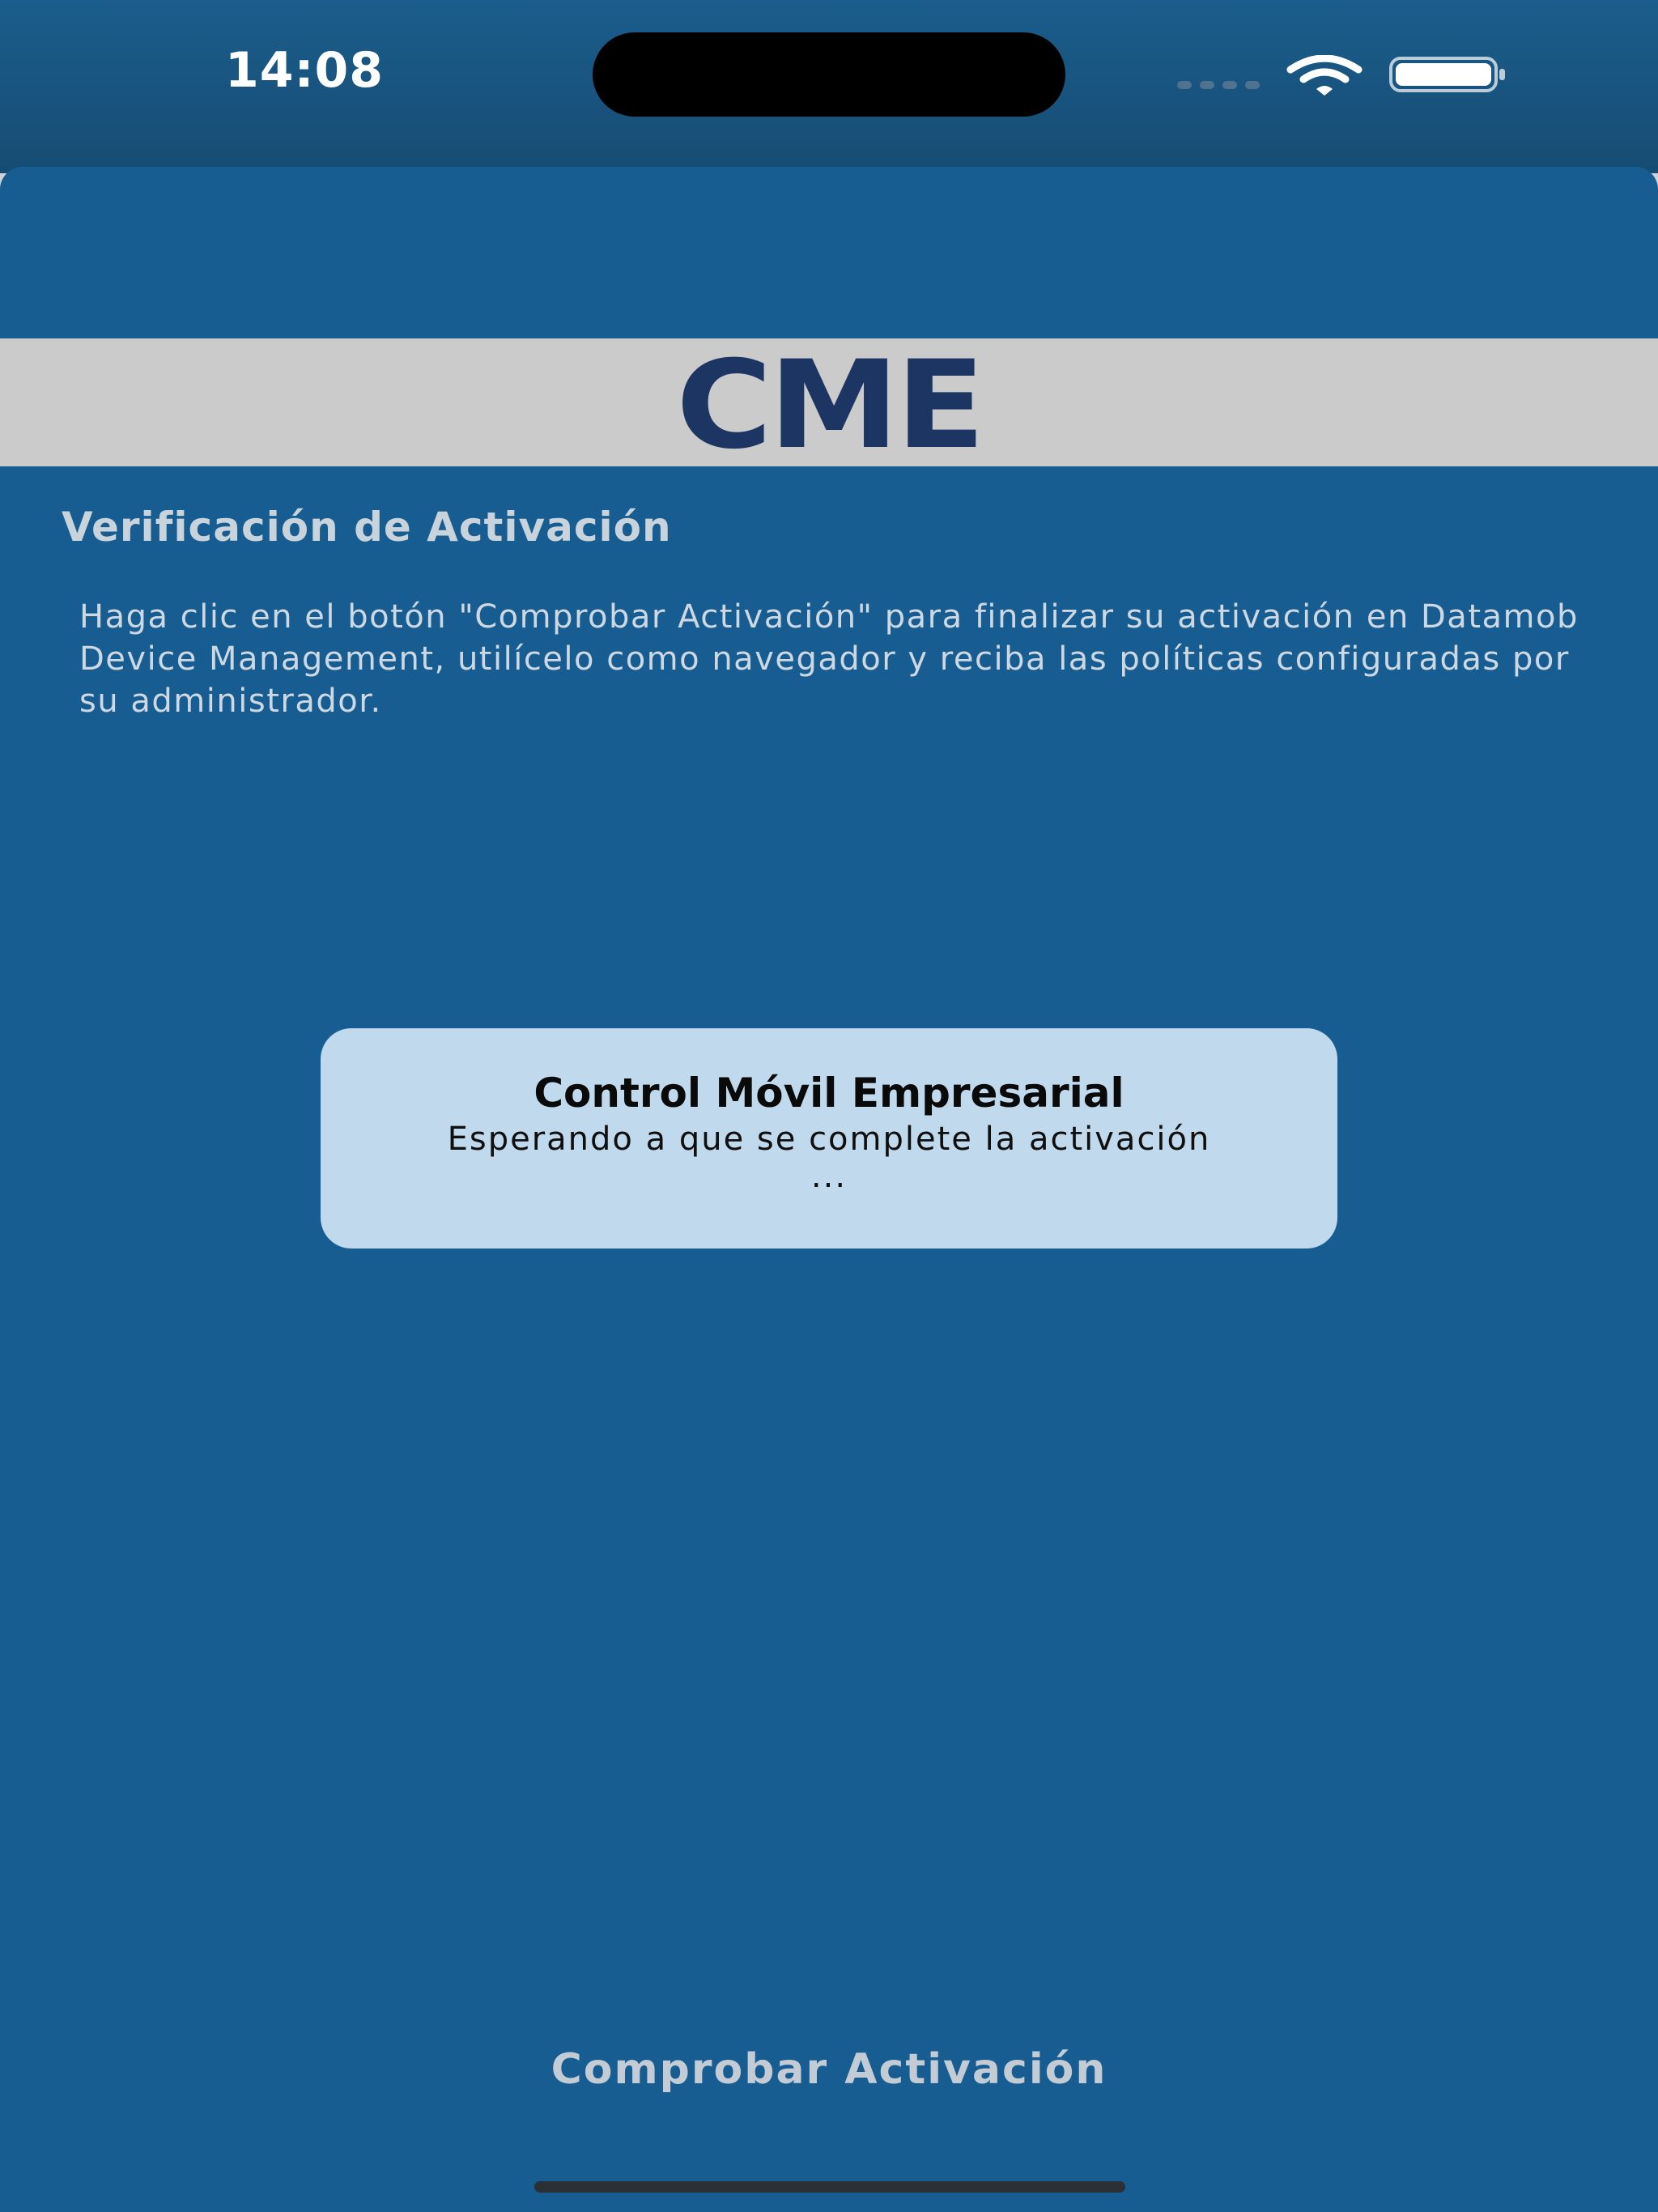  I want to click on status-time: 14:08, so click(304, 71).